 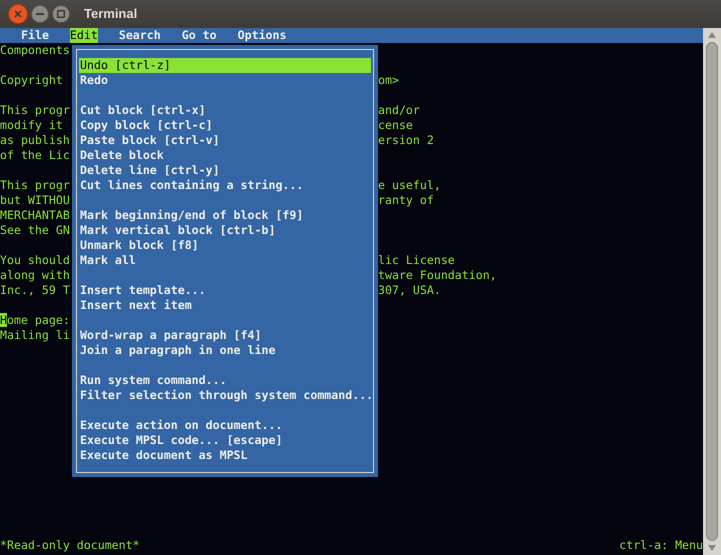 I want to click on close-button, so click(x=18, y=14).